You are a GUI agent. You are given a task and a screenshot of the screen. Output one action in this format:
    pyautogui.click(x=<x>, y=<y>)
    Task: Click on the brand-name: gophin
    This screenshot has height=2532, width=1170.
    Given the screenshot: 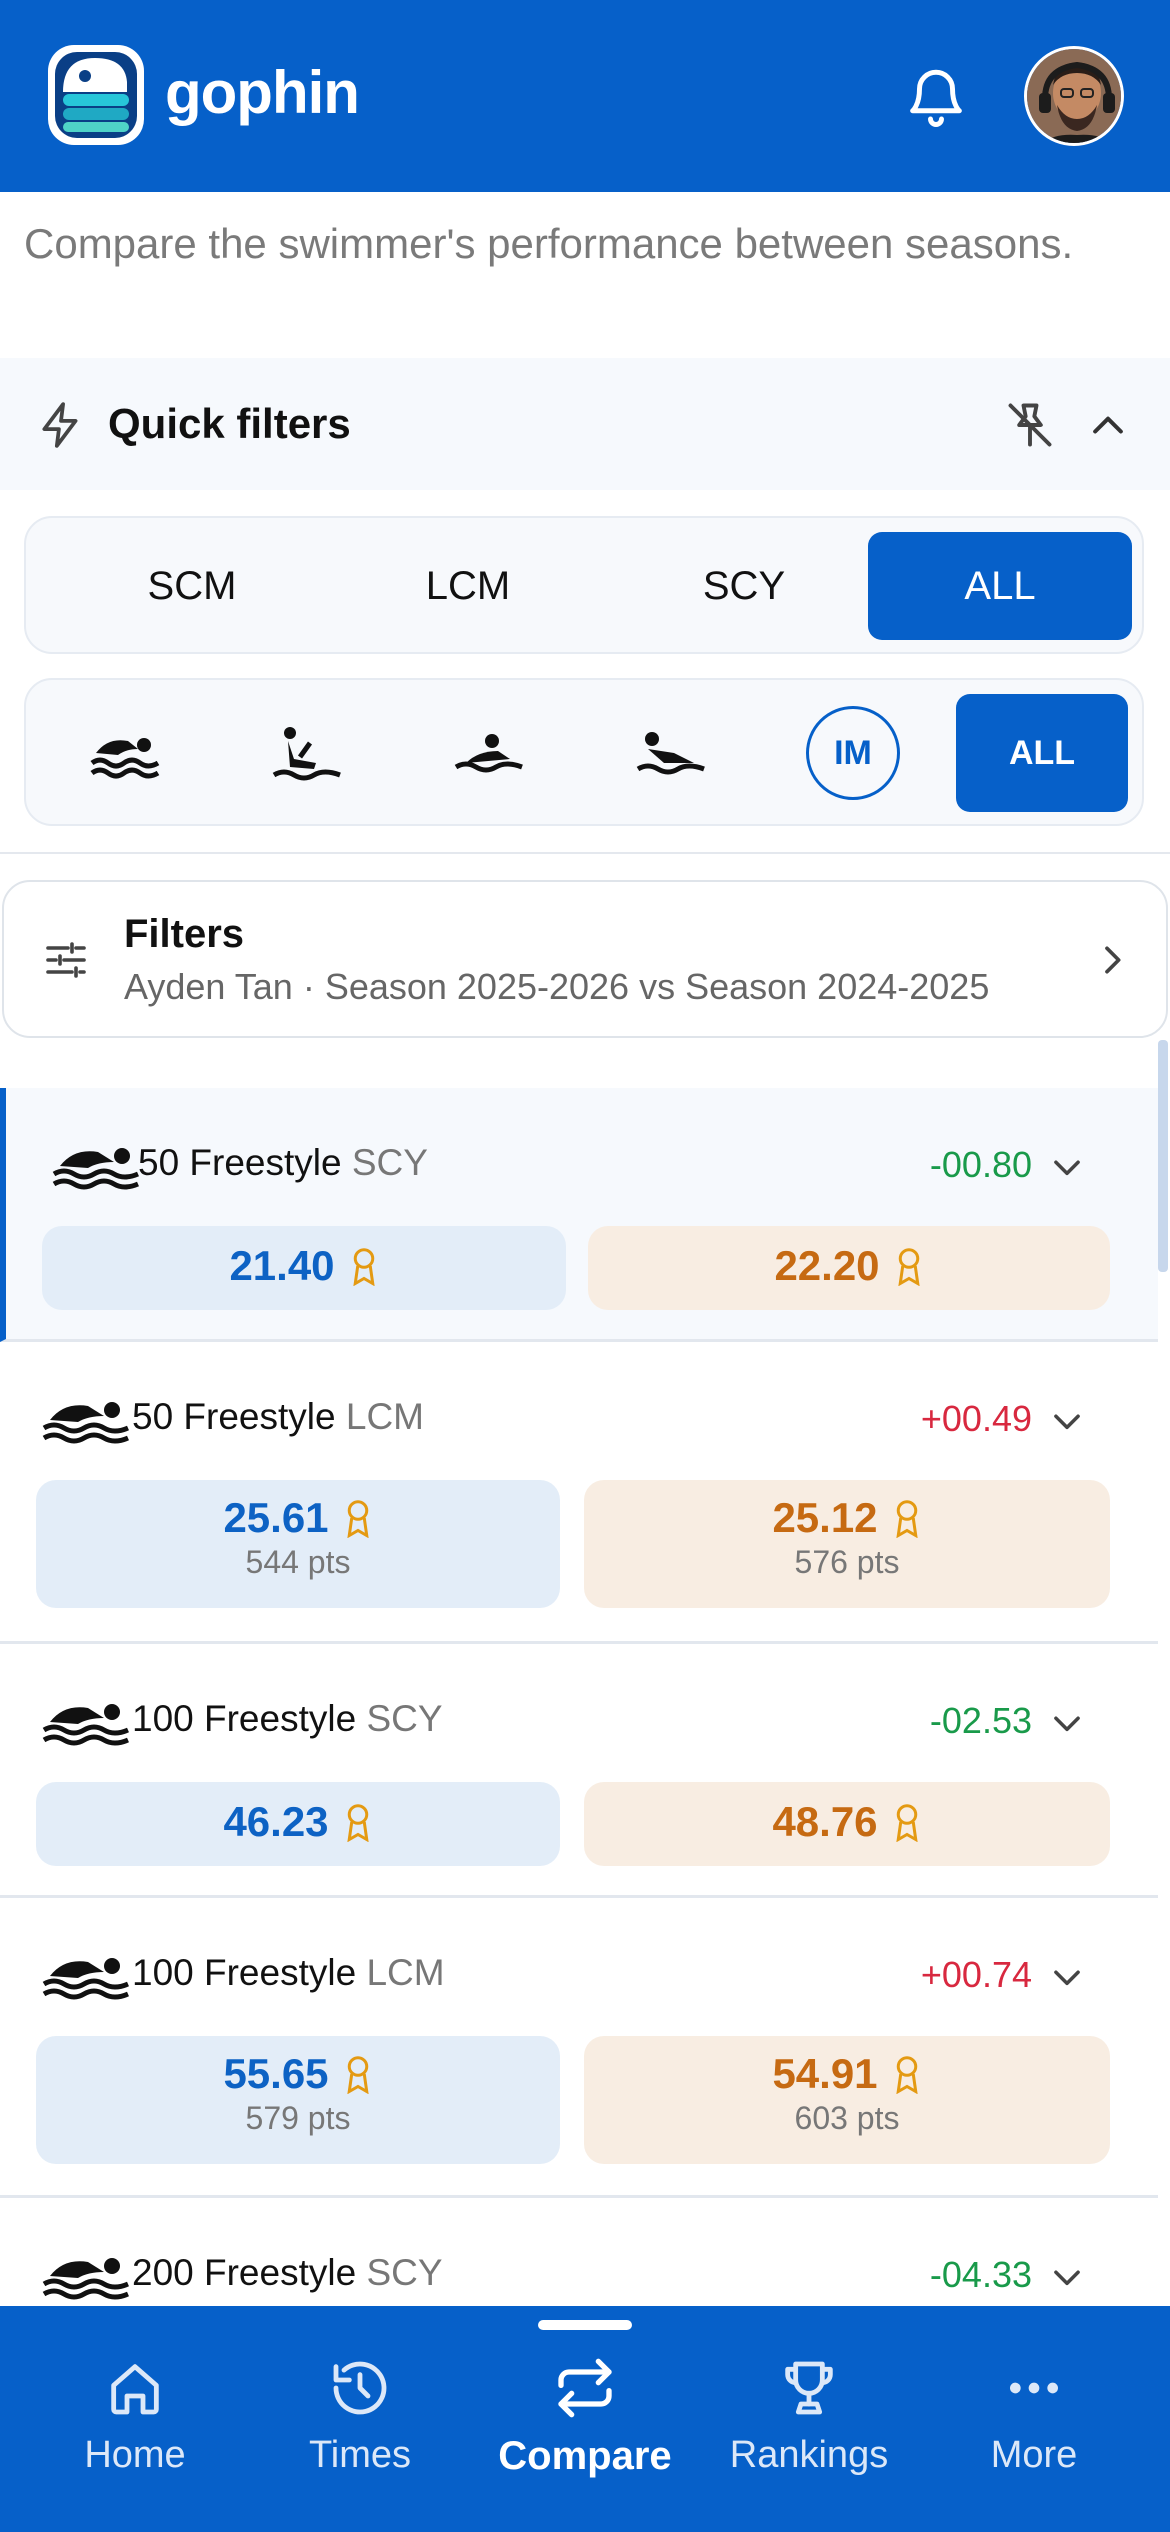 What is the action you would take?
    pyautogui.click(x=262, y=92)
    